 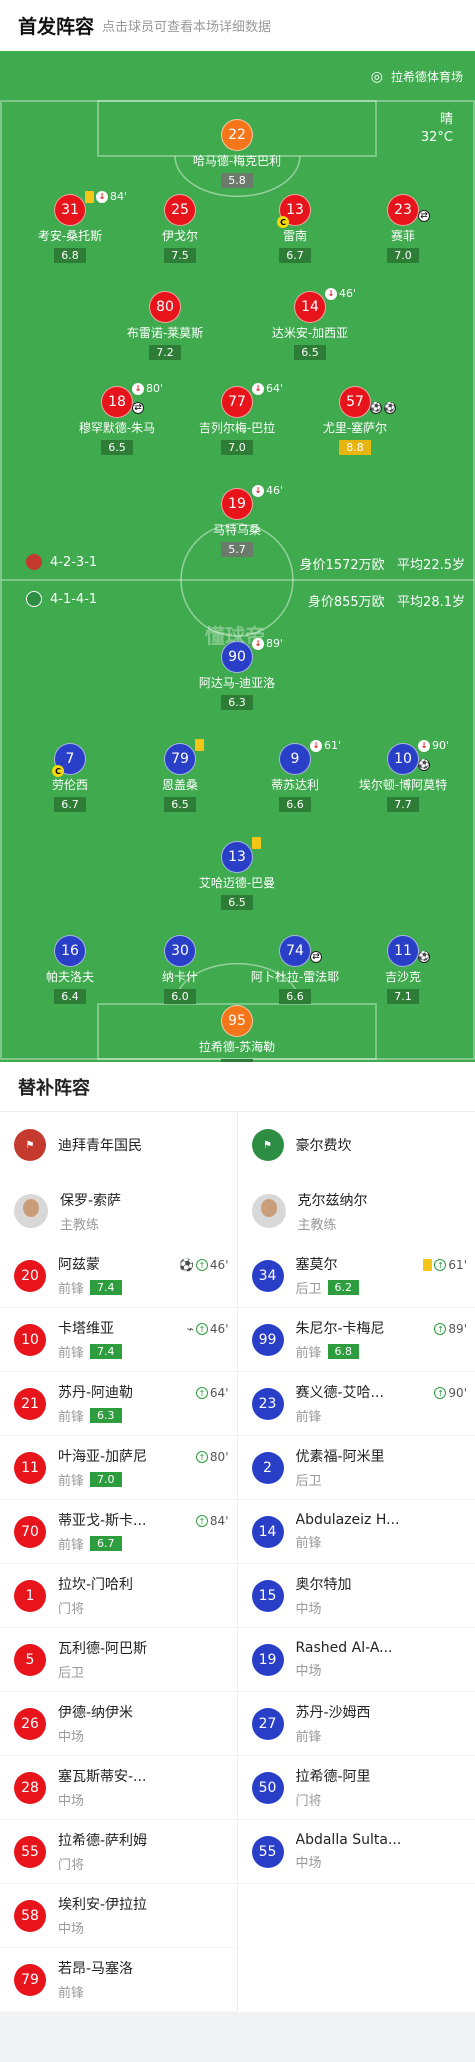 What do you see at coordinates (310, 325) in the screenshot?
I see `player-home-6: 14↓46'达米安-加西亚6.5` at bounding box center [310, 325].